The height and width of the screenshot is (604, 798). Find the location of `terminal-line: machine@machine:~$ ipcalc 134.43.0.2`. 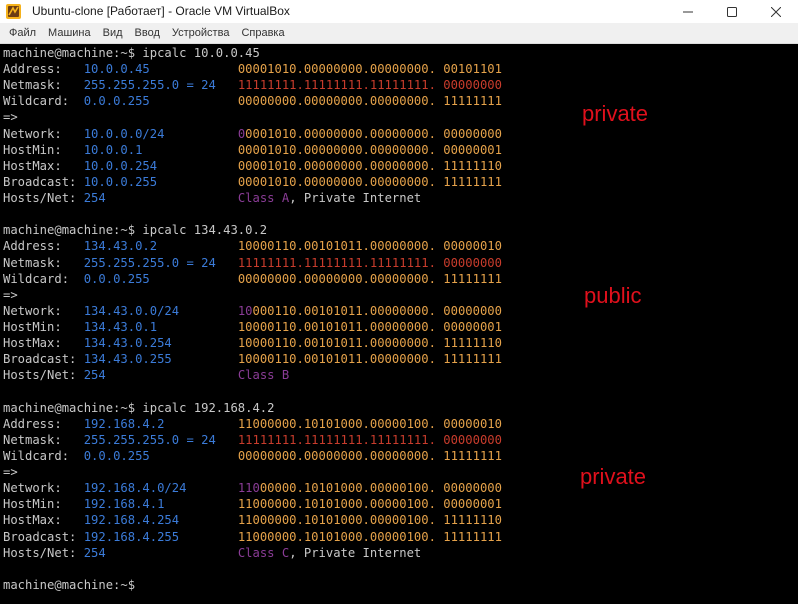

terminal-line: machine@machine:~$ ipcalc 134.43.0.2 is located at coordinates (135, 230).